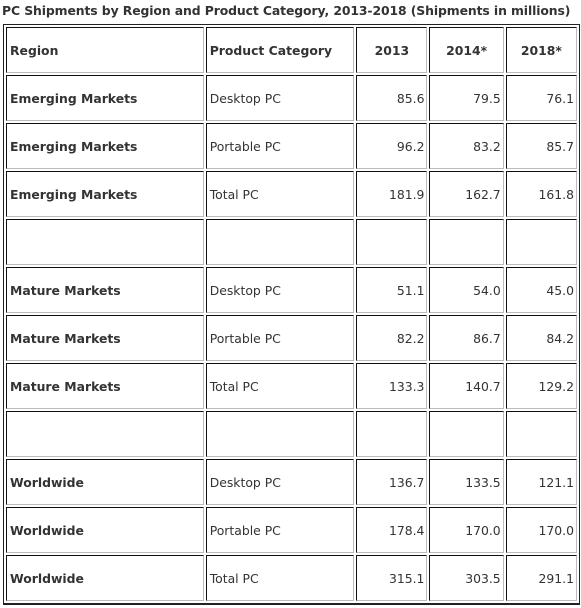 The width and height of the screenshot is (581, 608). Describe the element at coordinates (392, 530) in the screenshot. I see `value-2013-cell: 178.4` at that location.